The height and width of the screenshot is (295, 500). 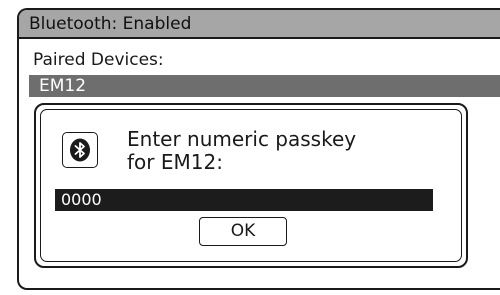 I want to click on window-title: Bluetooth: Enabled, so click(x=110, y=24).